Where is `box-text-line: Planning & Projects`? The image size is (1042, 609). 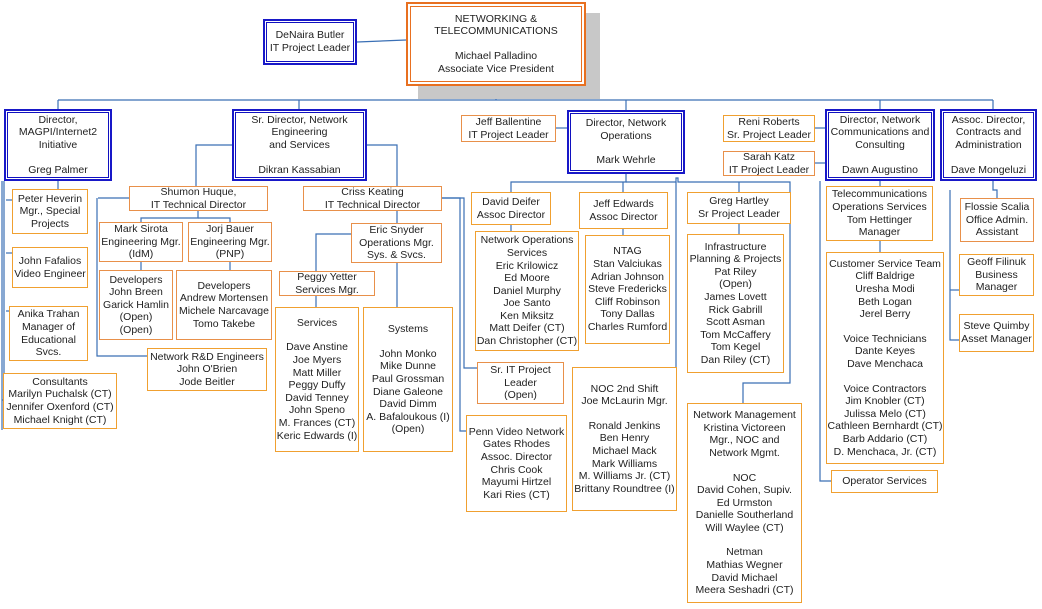 box-text-line: Planning & Projects is located at coordinates (735, 259).